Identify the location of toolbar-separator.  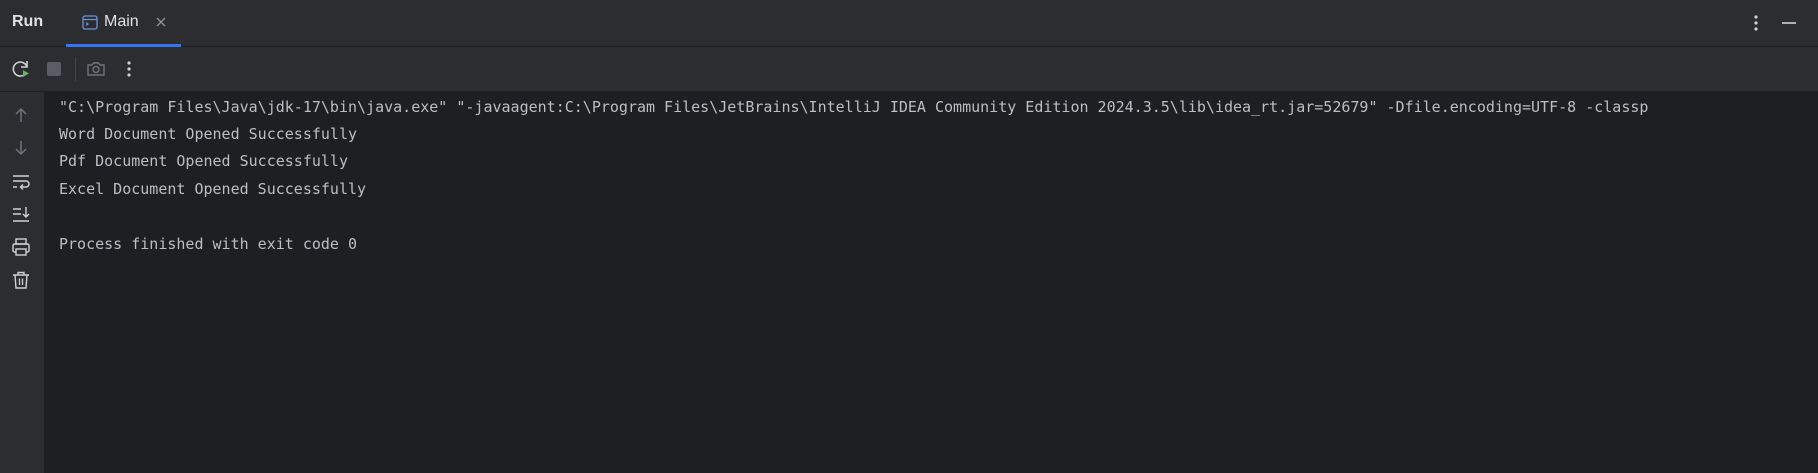
(75, 69).